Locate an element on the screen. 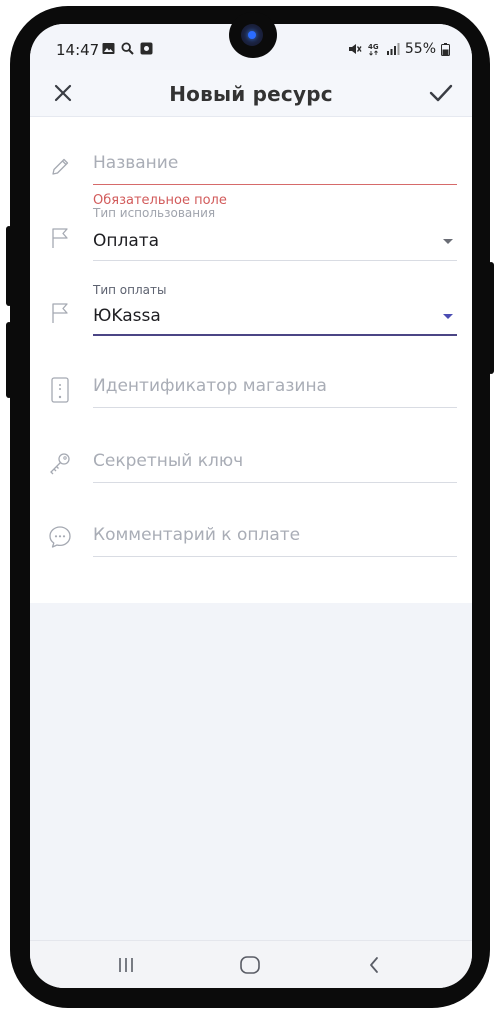 The height and width of the screenshot is (1016, 500). shop-id-underline is located at coordinates (275, 407).